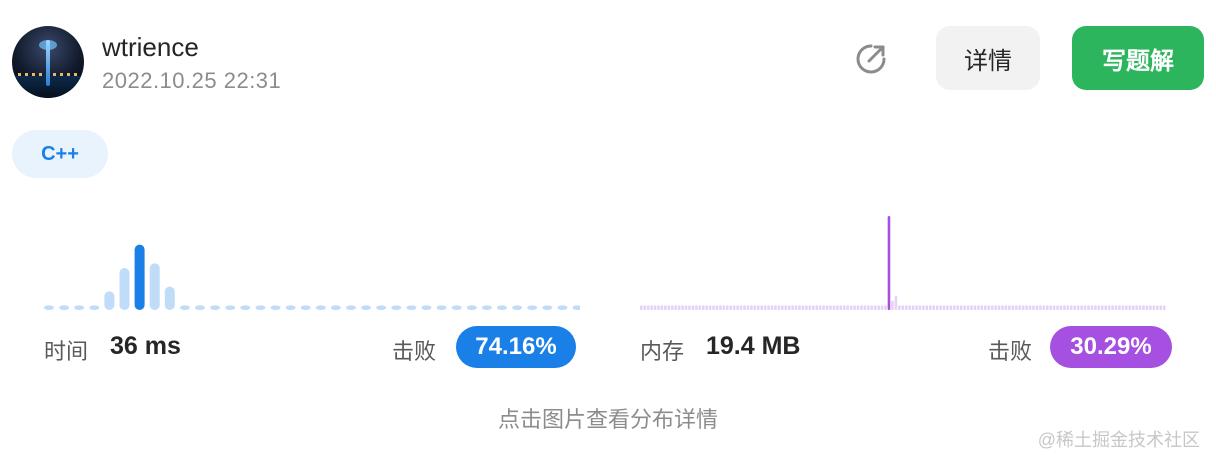 The image size is (1216, 462). I want to click on write-solution-button: 写题解, so click(1138, 58).